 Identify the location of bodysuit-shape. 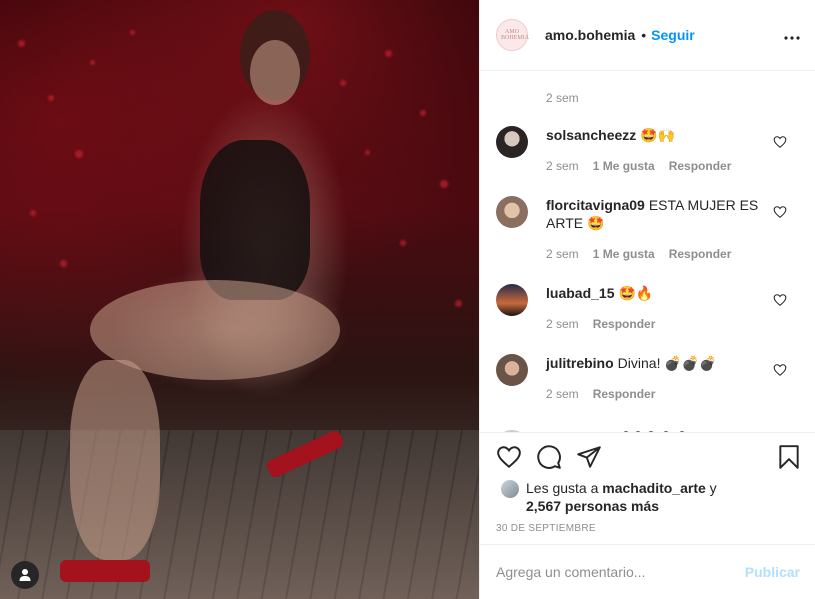
(255, 220).